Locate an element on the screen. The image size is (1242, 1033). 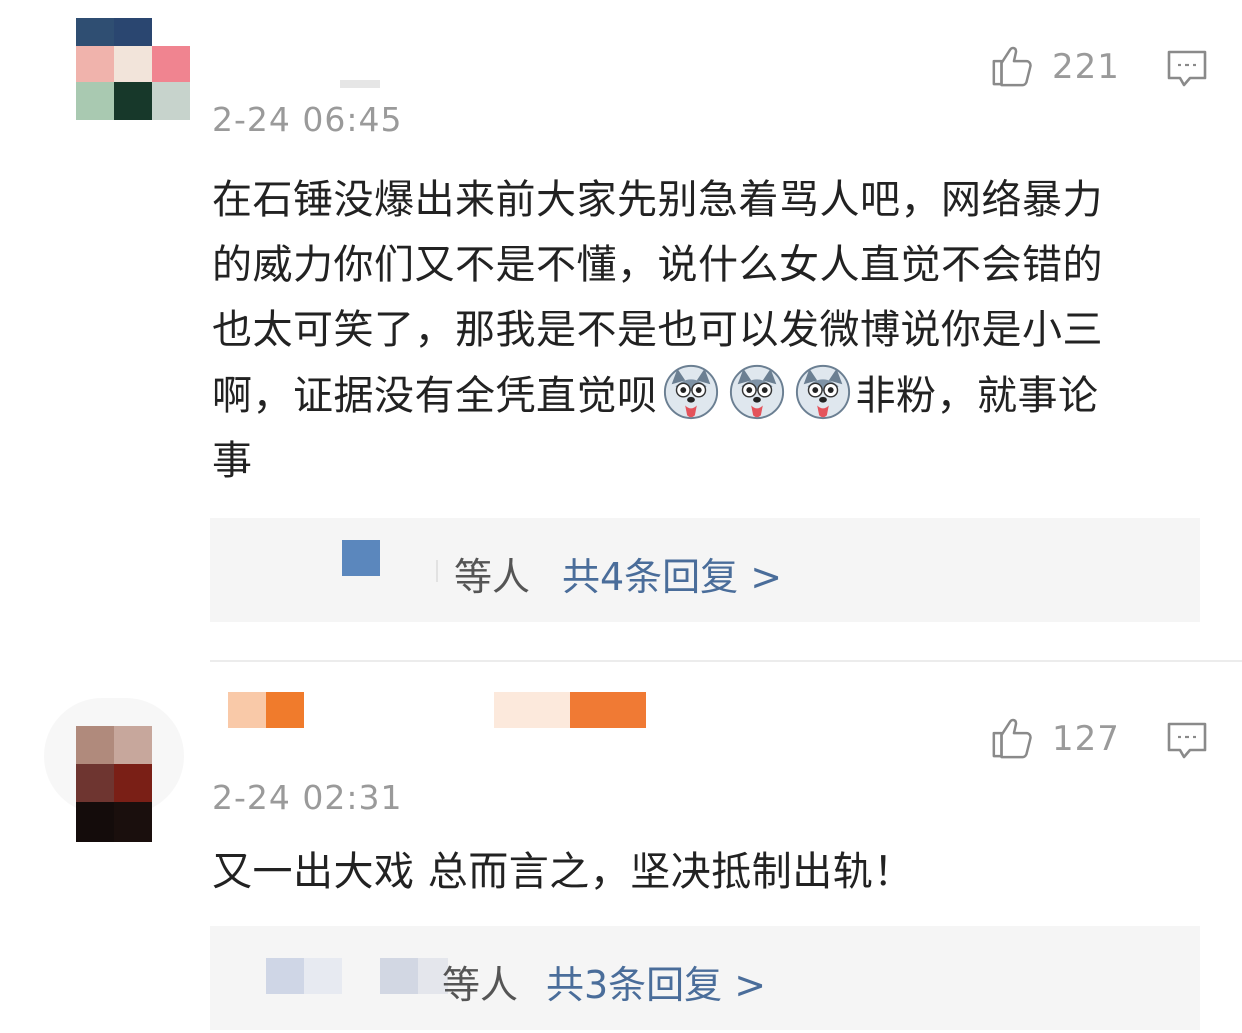
comment-fragment: 非粉，就事论 is located at coordinates (977, 396).